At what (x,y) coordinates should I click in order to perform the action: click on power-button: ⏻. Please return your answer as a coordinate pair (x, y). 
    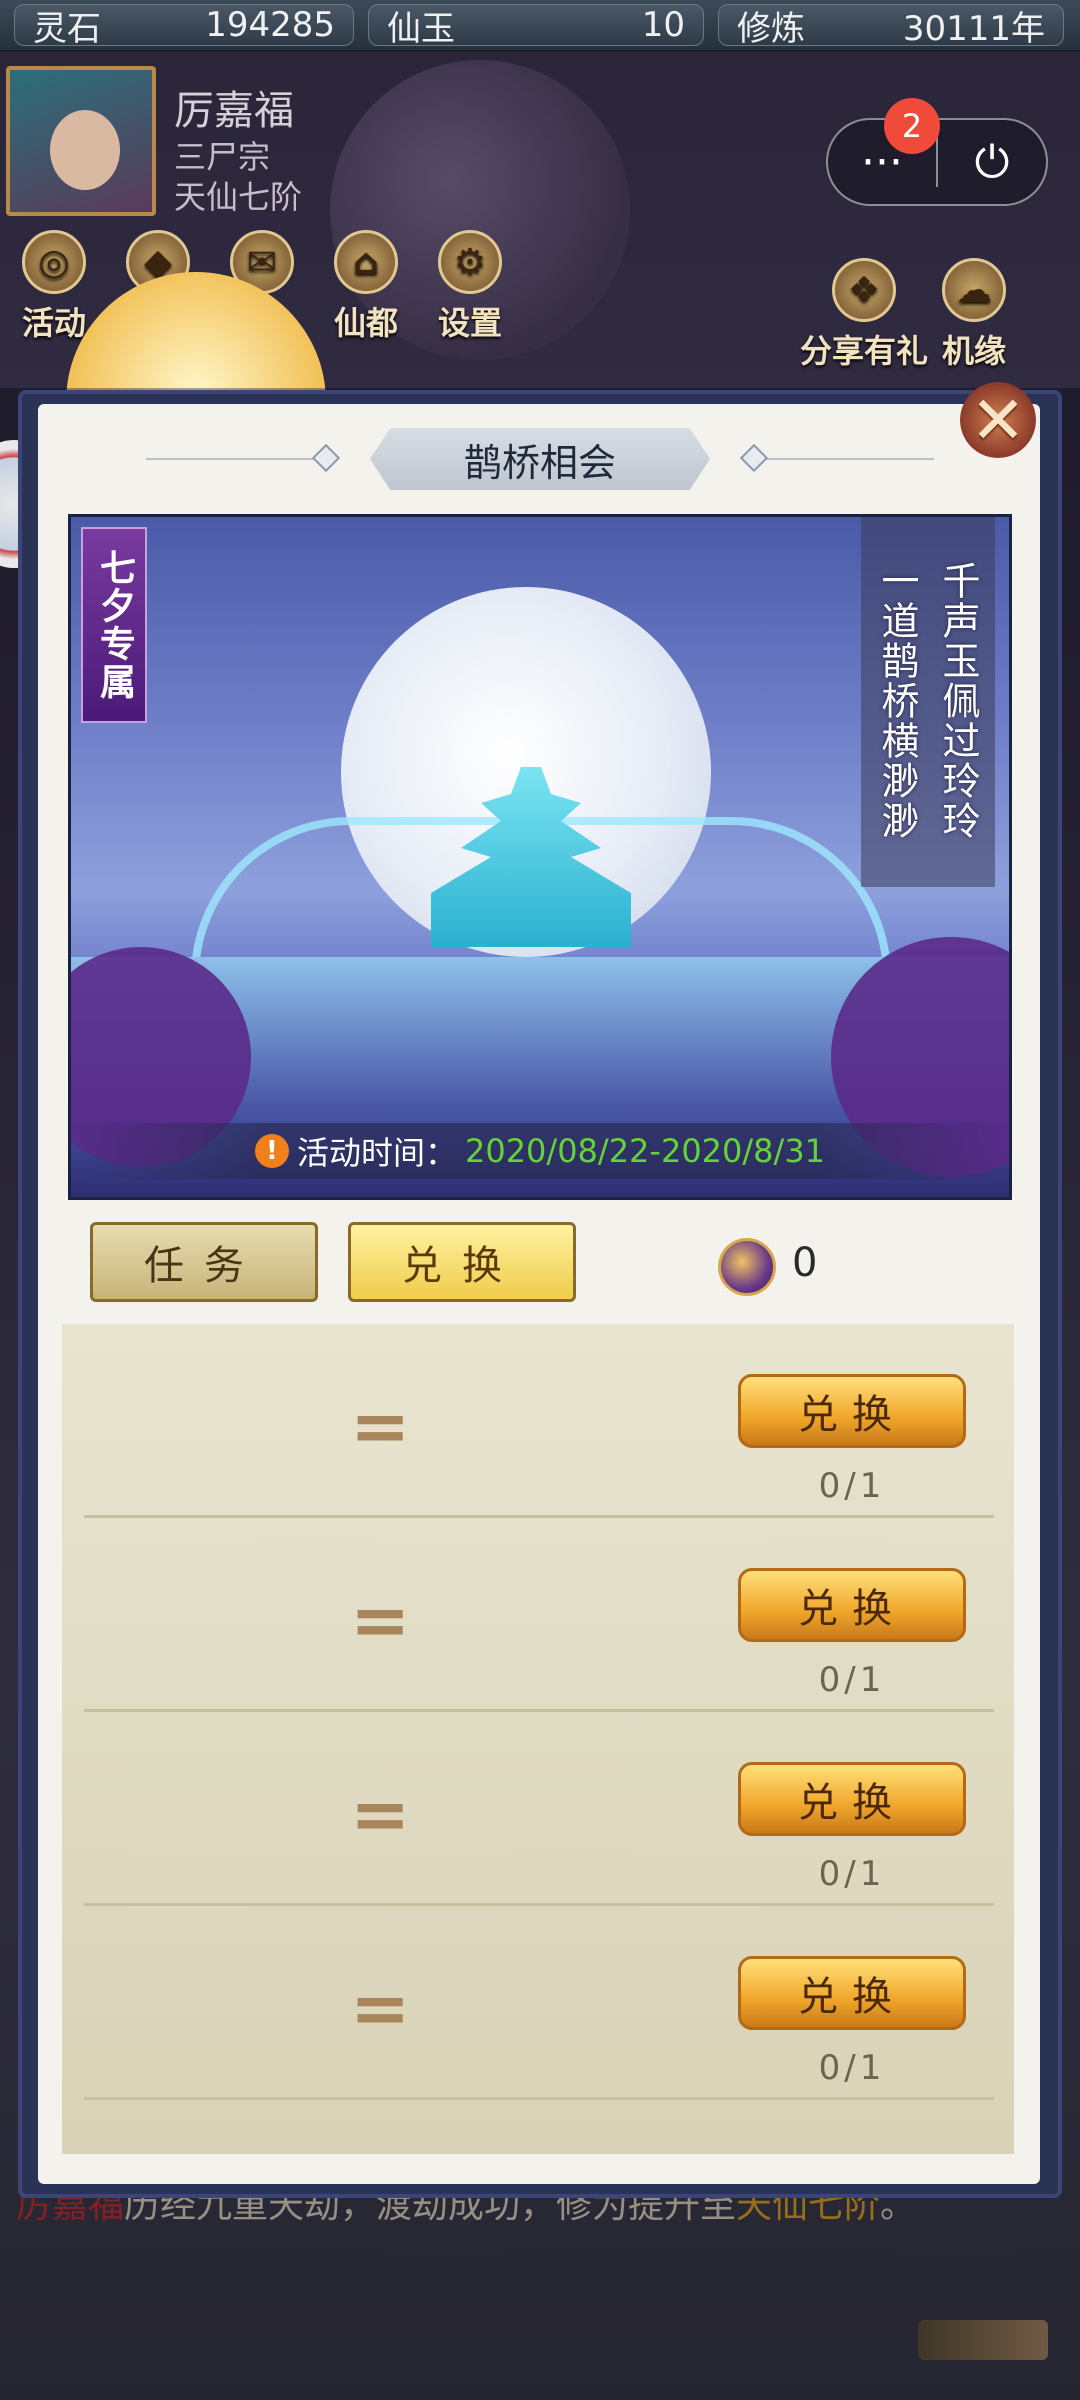
    Looking at the image, I should click on (992, 162).